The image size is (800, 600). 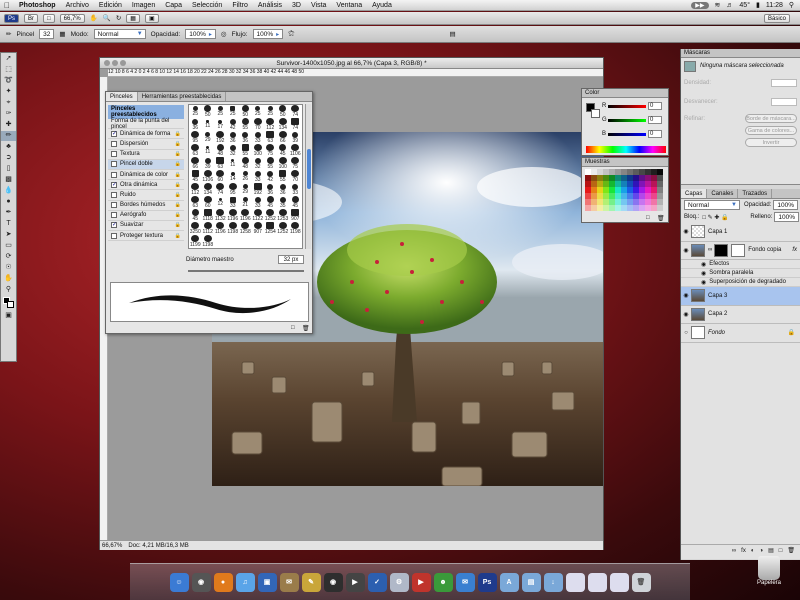 What do you see at coordinates (195, 111) in the screenshot?
I see `brush-preset-cell: 25` at bounding box center [195, 111].